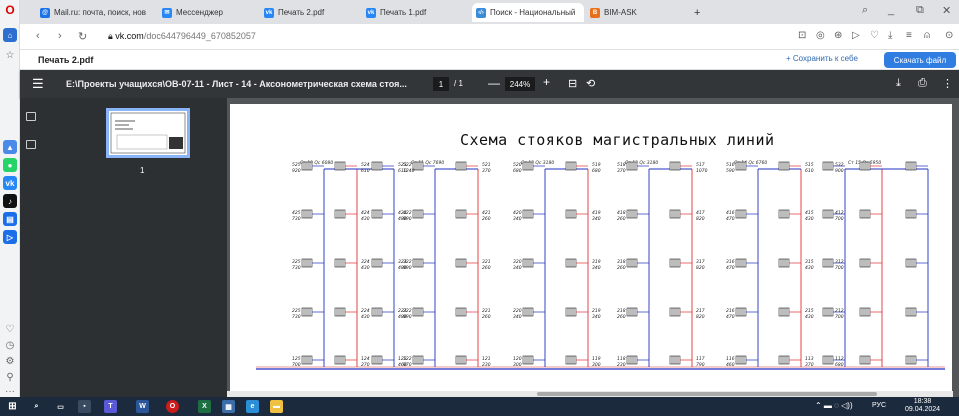  What do you see at coordinates (572, 83) in the screenshot?
I see `fit-page-icon: ⊟` at bounding box center [572, 83].